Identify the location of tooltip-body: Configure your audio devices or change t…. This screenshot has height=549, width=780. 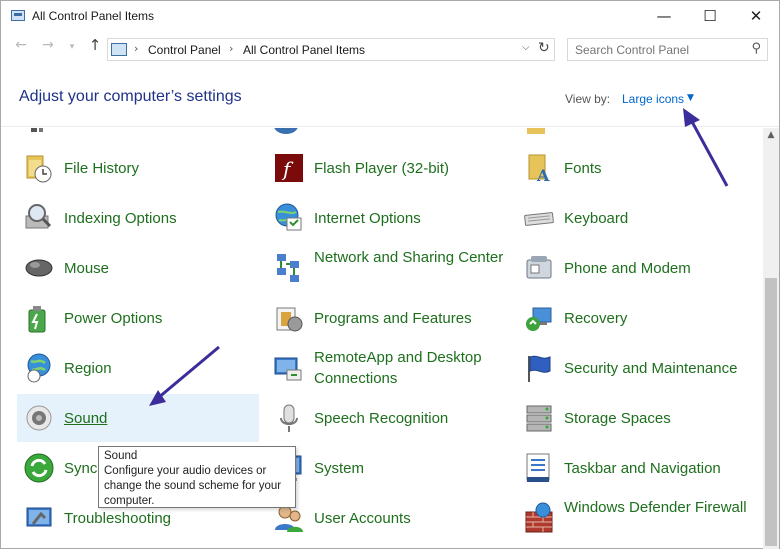
(193, 486).